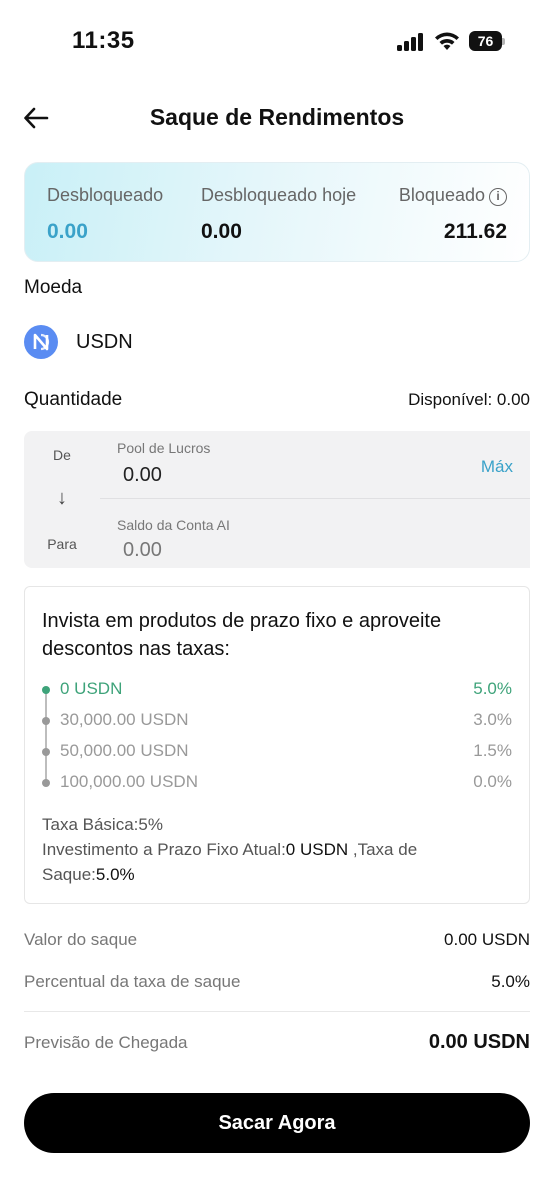 This screenshot has height=1200, width=554. What do you see at coordinates (475, 231) in the screenshot?
I see `balance-locked-value: 211.62` at bounding box center [475, 231].